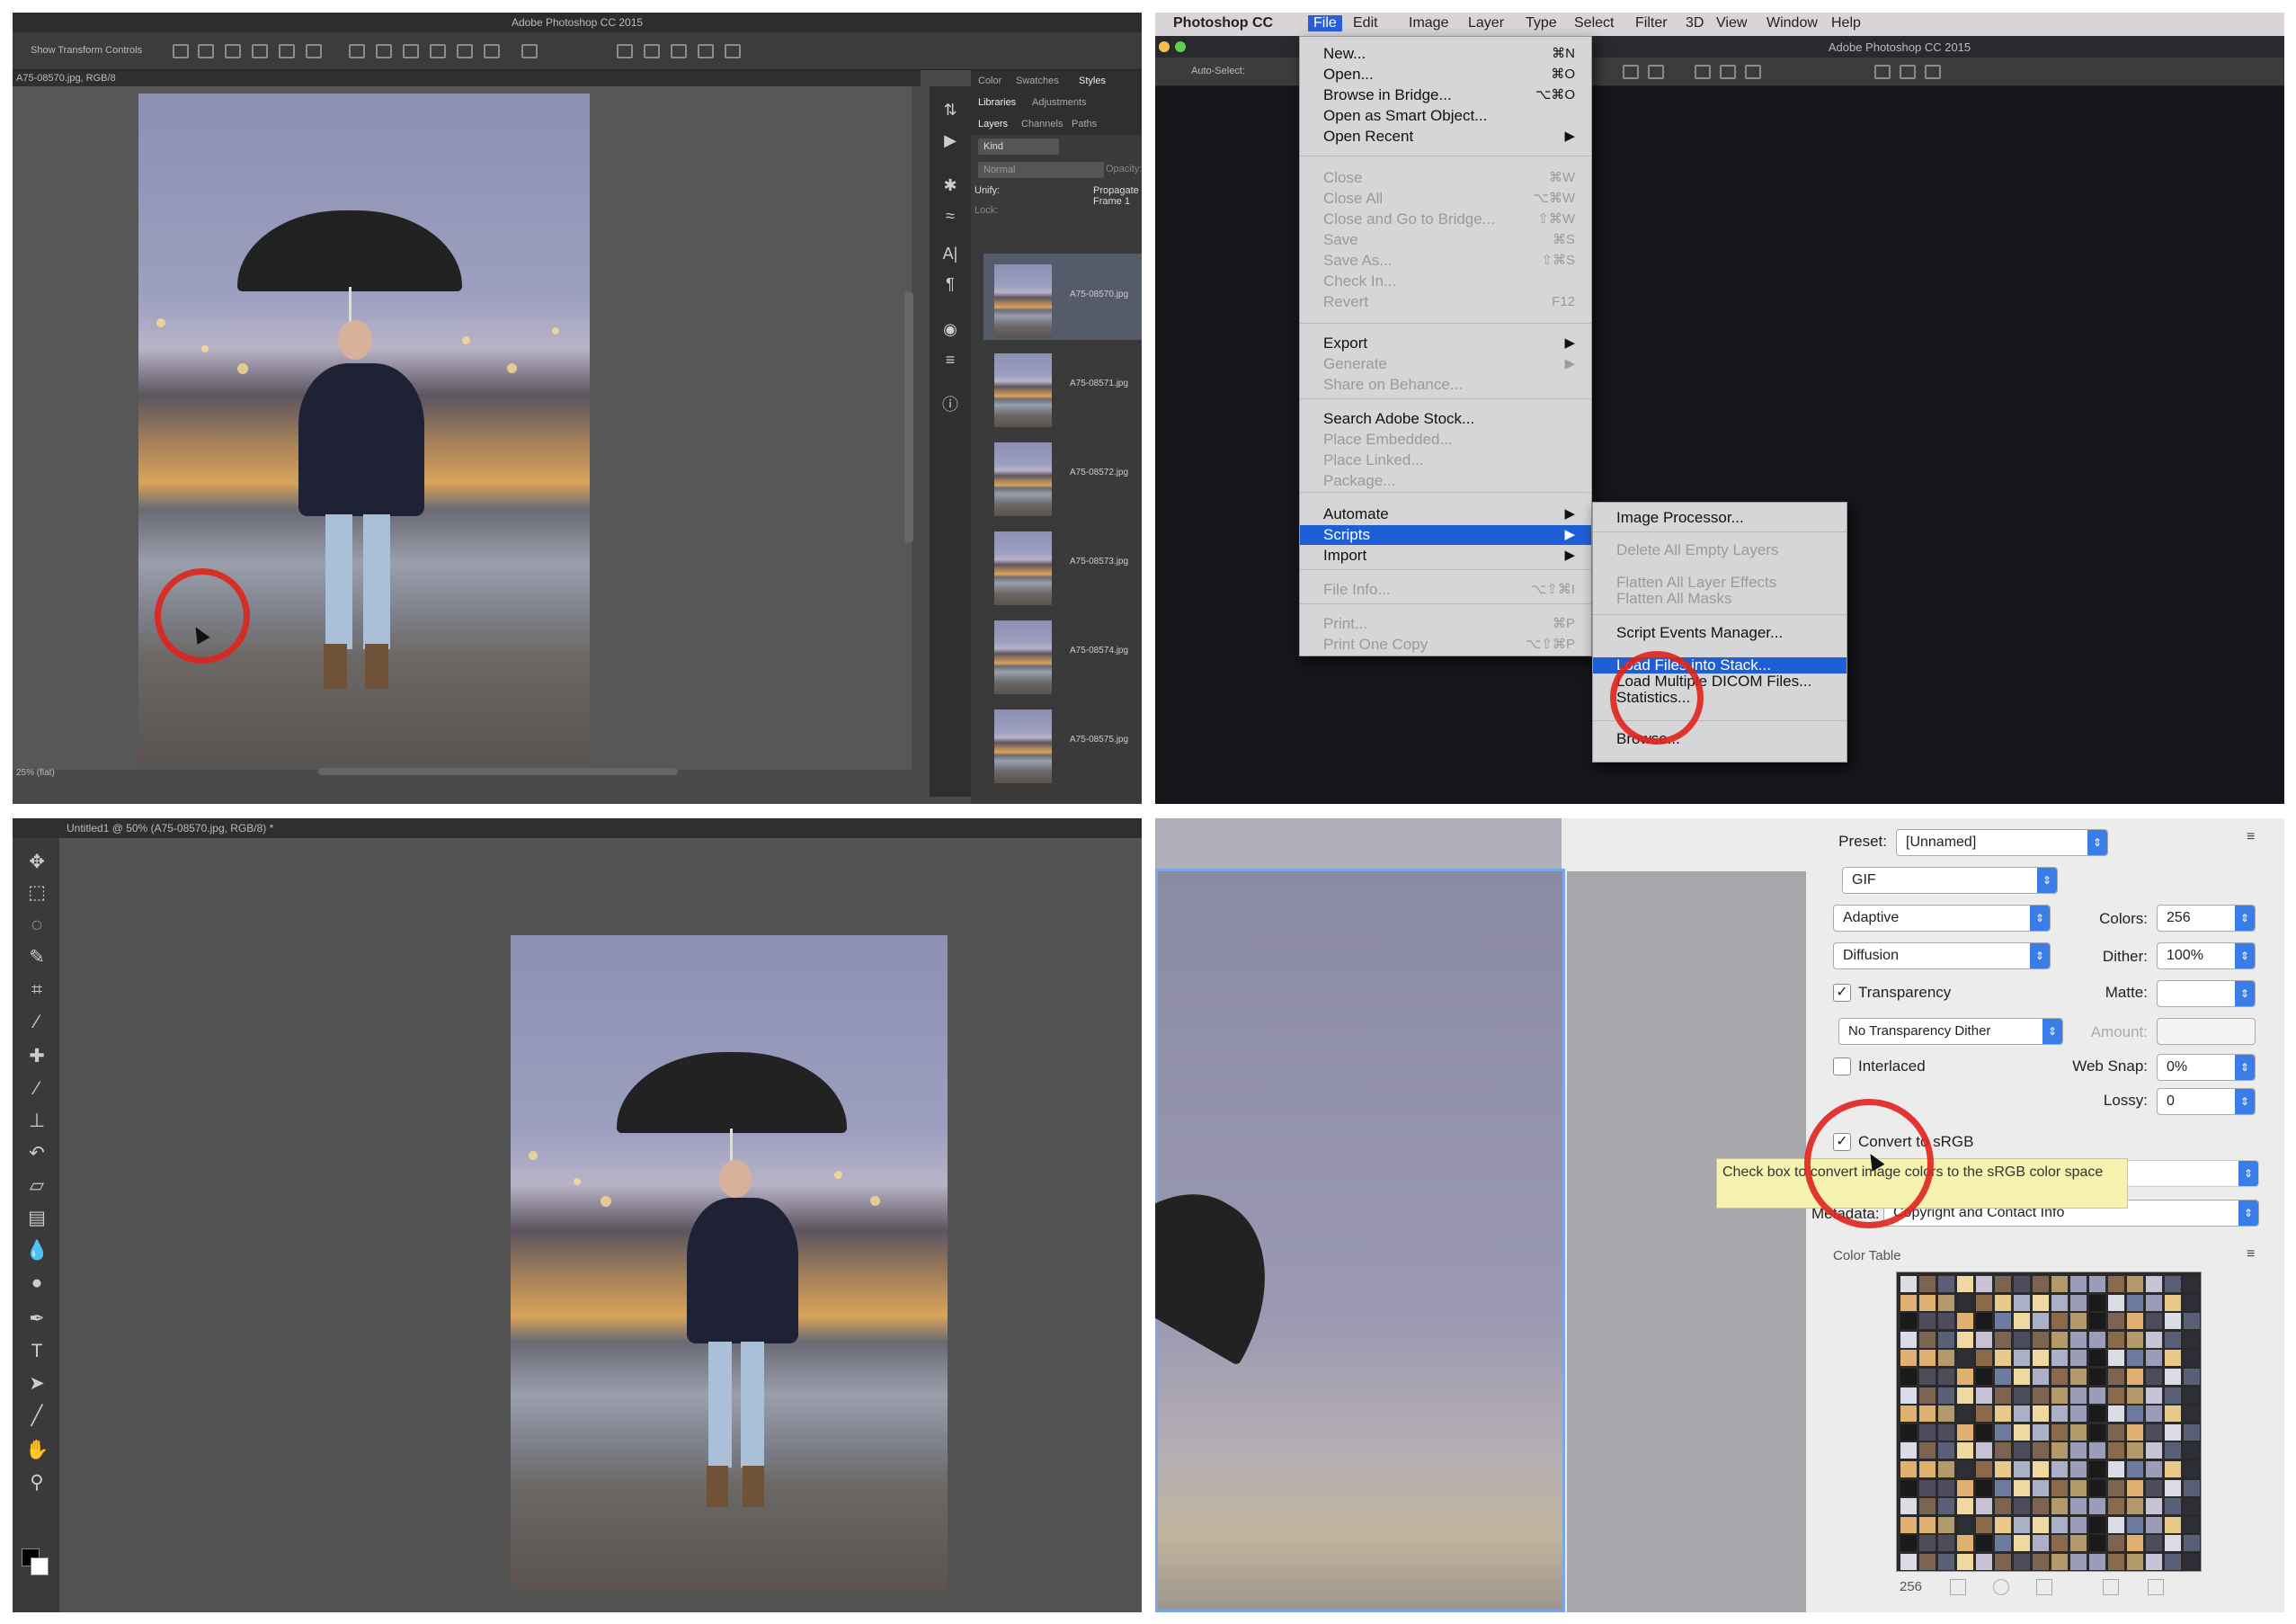 This screenshot has height=1624, width=2296. Describe the element at coordinates (1445, 54) in the screenshot. I see `file-menu-item: New... ⌘N` at that location.